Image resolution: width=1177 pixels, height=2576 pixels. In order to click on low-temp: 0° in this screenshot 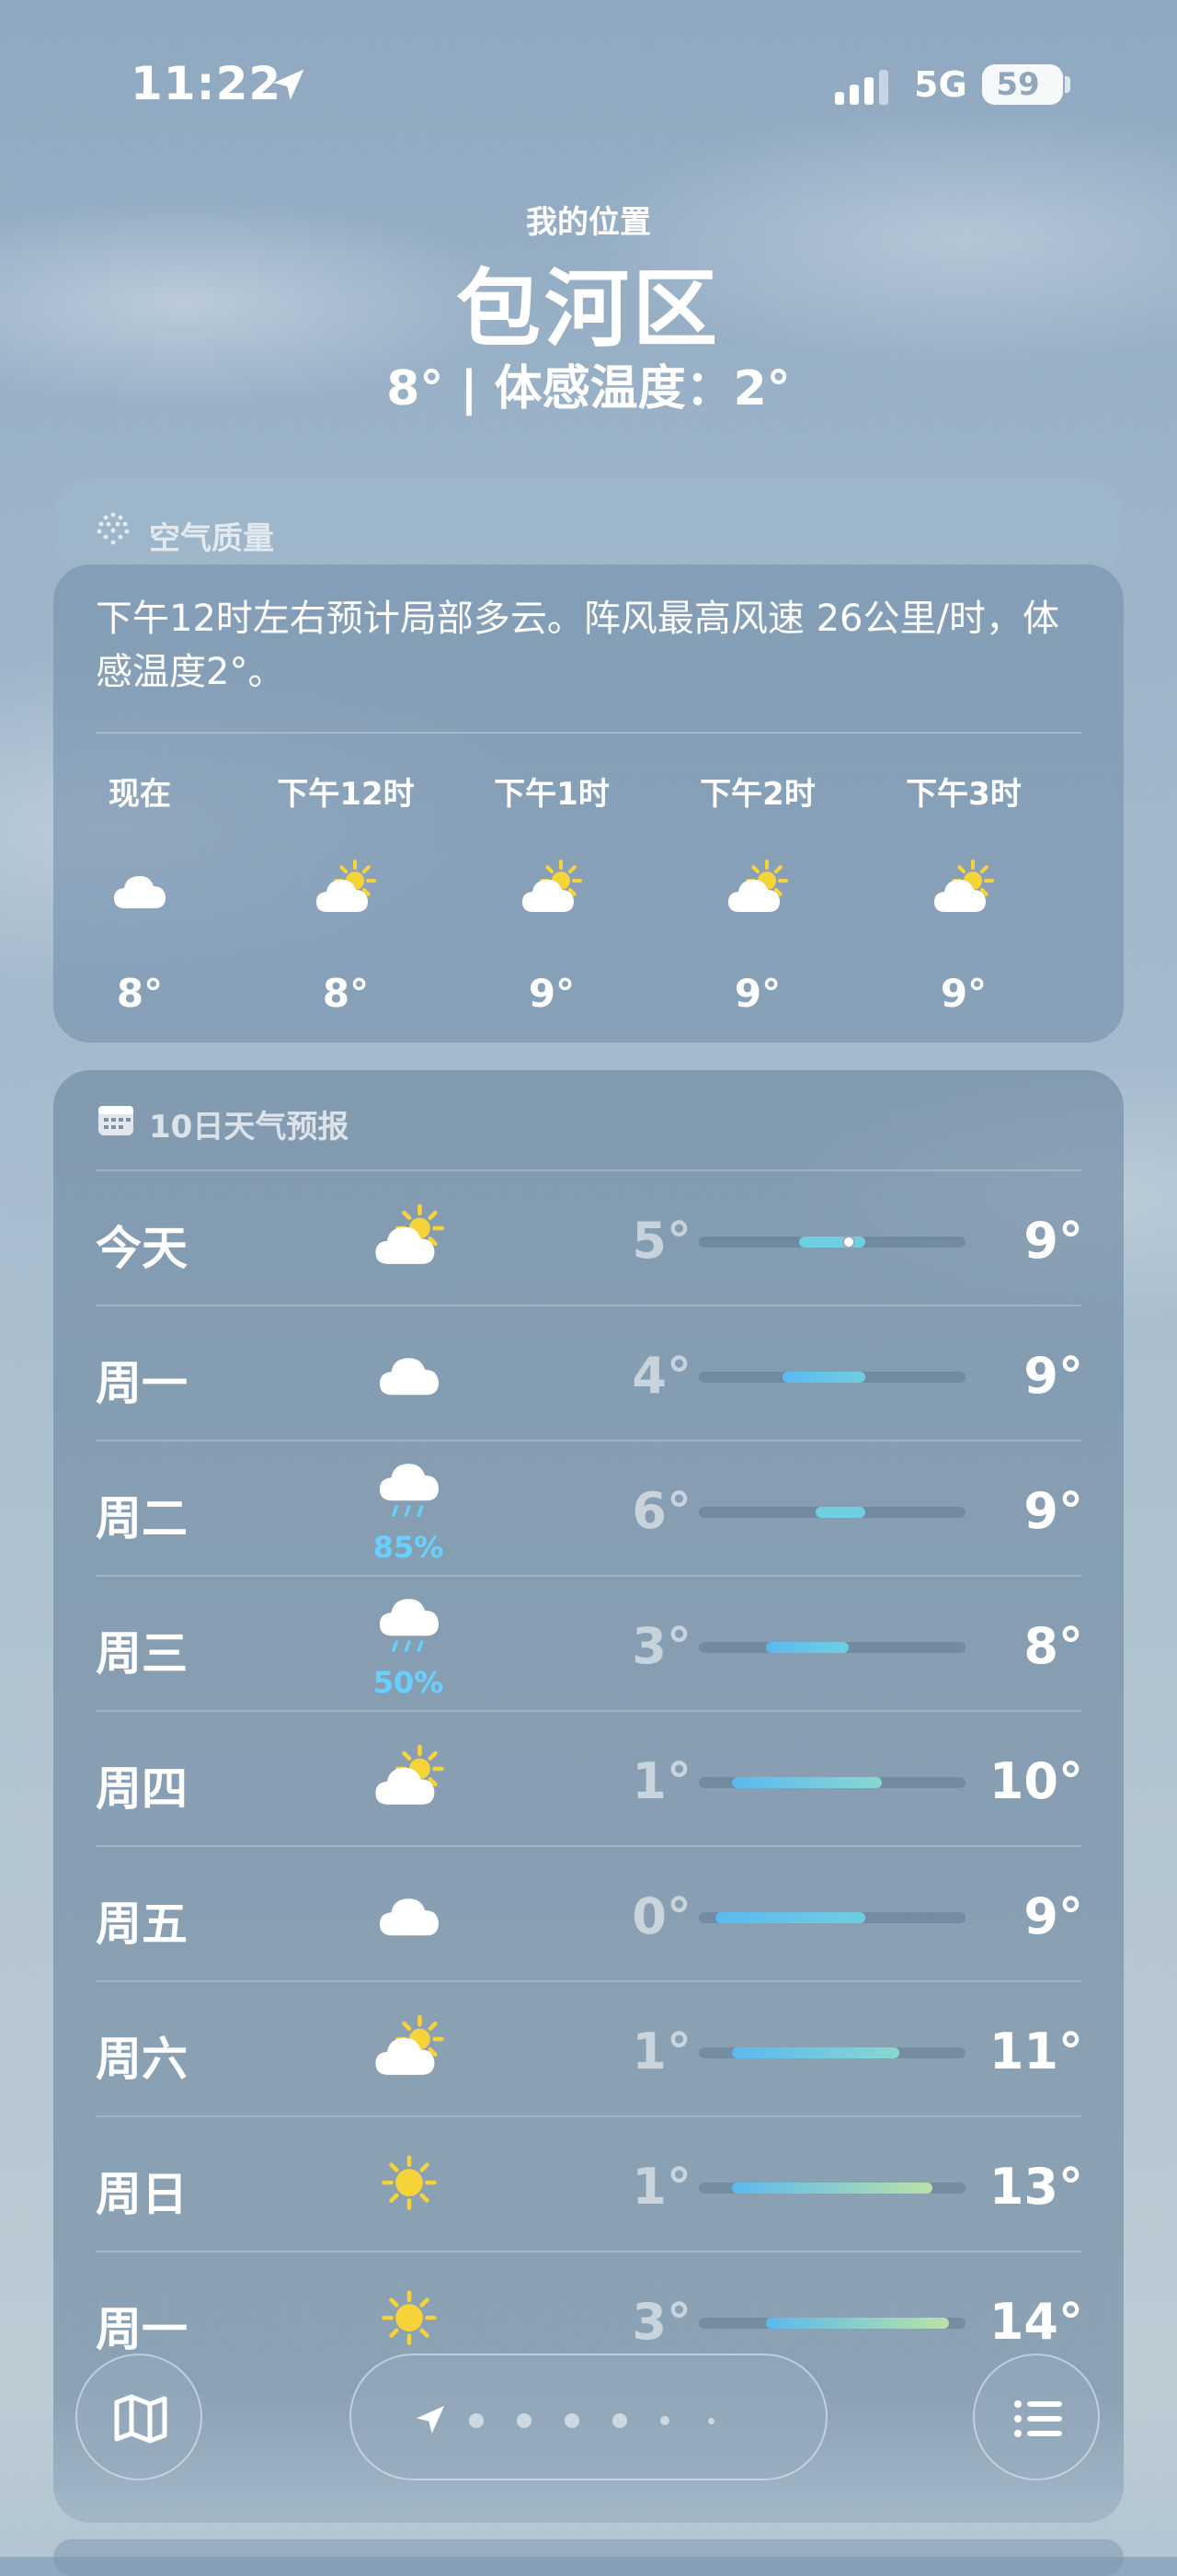, I will do `click(662, 1916)`.